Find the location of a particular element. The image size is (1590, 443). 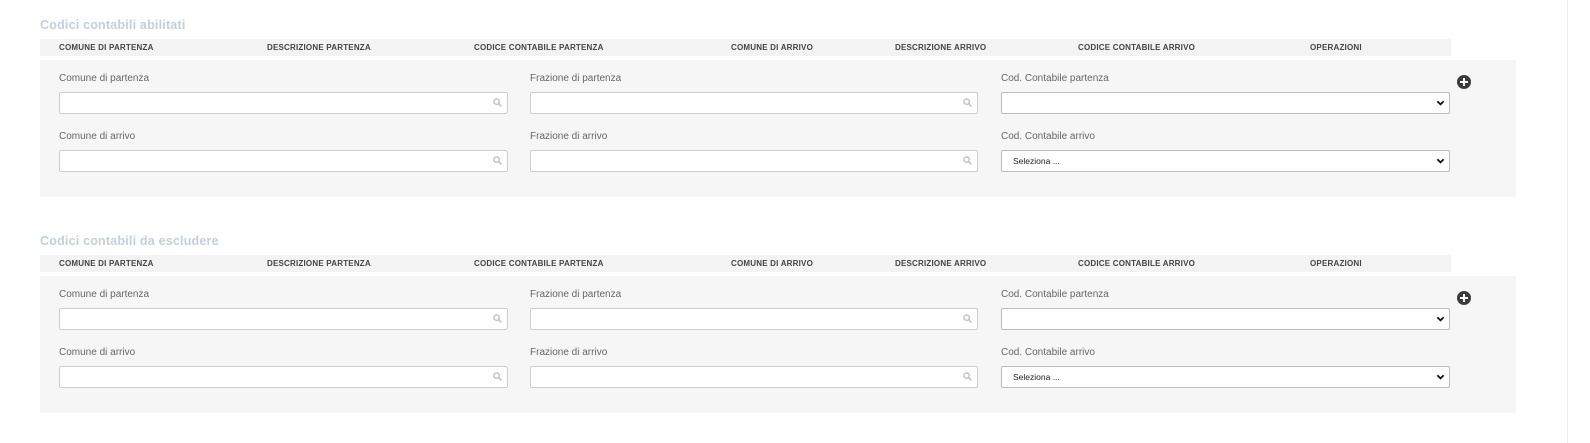

section-title: Codici contabili abilitati is located at coordinates (113, 25).